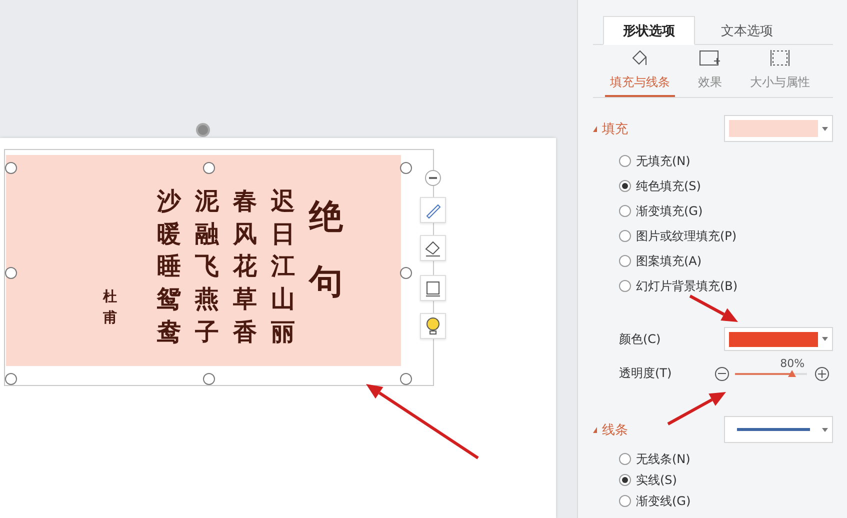  What do you see at coordinates (669, 211) in the screenshot?
I see `option-label: 渐变填充(G)` at bounding box center [669, 211].